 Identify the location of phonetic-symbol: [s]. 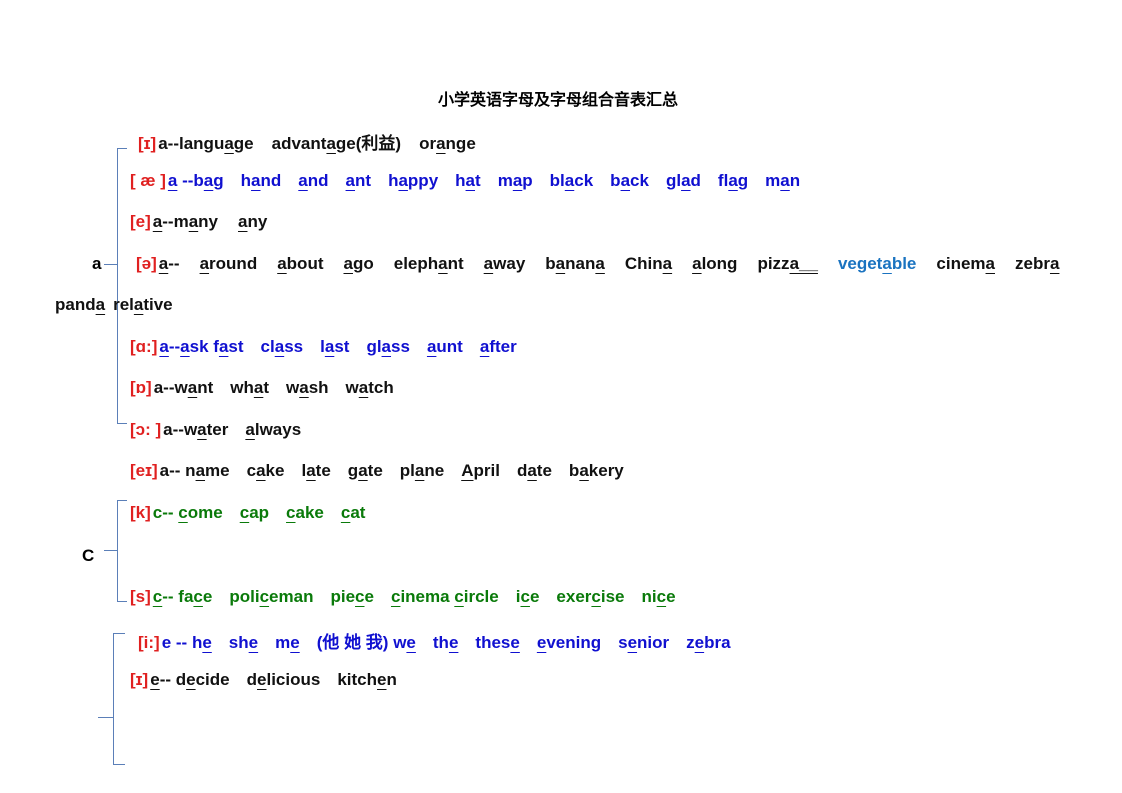
(140, 596).